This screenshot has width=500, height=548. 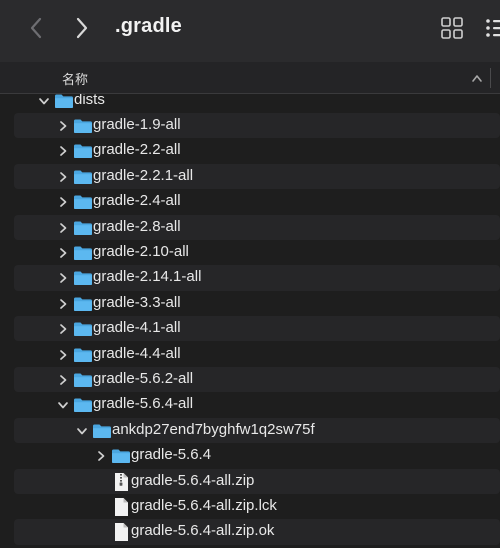 I want to click on list-item: gradle-2.10-all, so click(x=257, y=252).